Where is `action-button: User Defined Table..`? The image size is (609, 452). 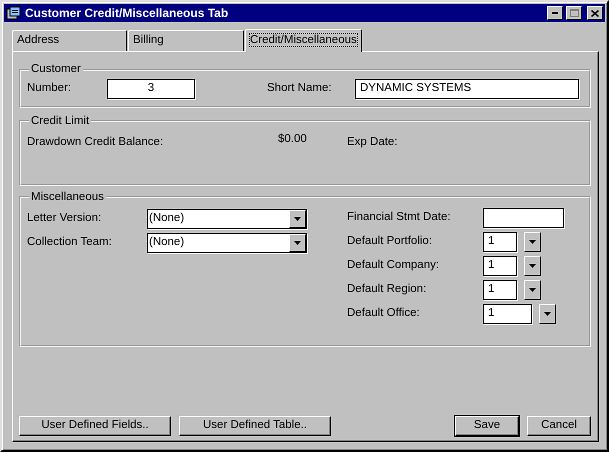 action-button: User Defined Table.. is located at coordinates (255, 426).